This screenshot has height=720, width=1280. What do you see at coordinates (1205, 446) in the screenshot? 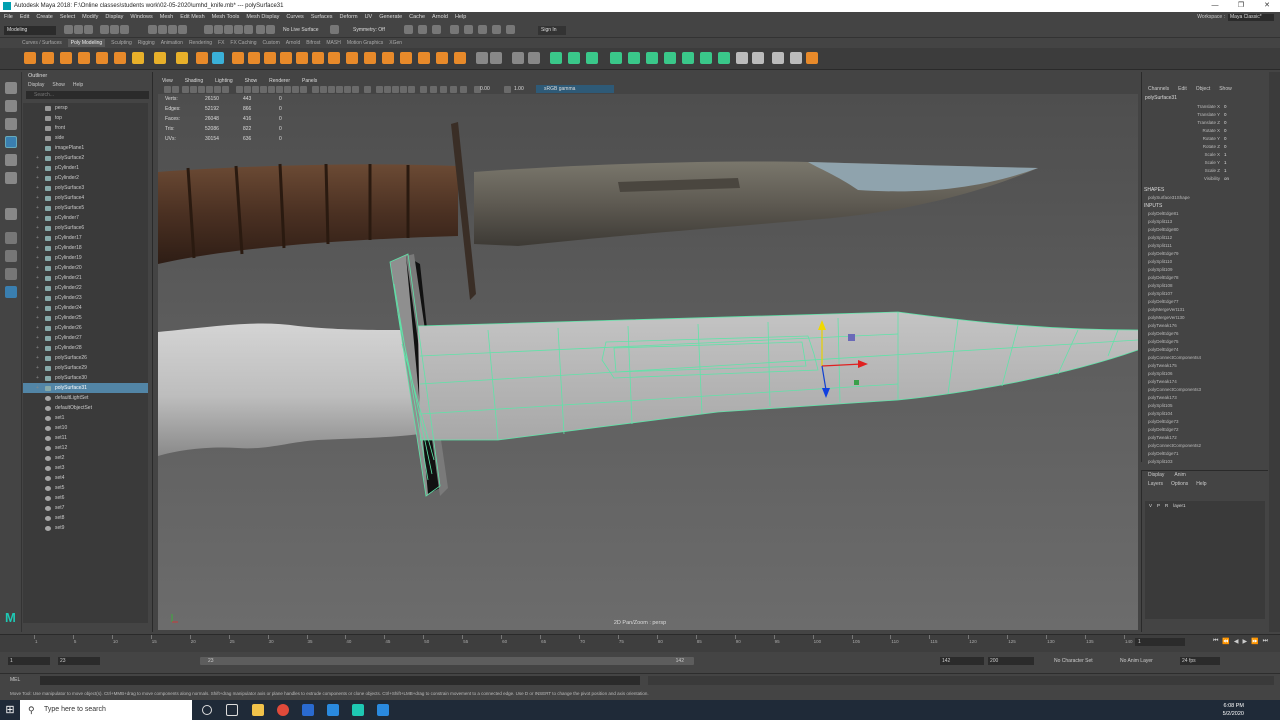
I see `input-node: polyConnectComponents2` at bounding box center [1205, 446].